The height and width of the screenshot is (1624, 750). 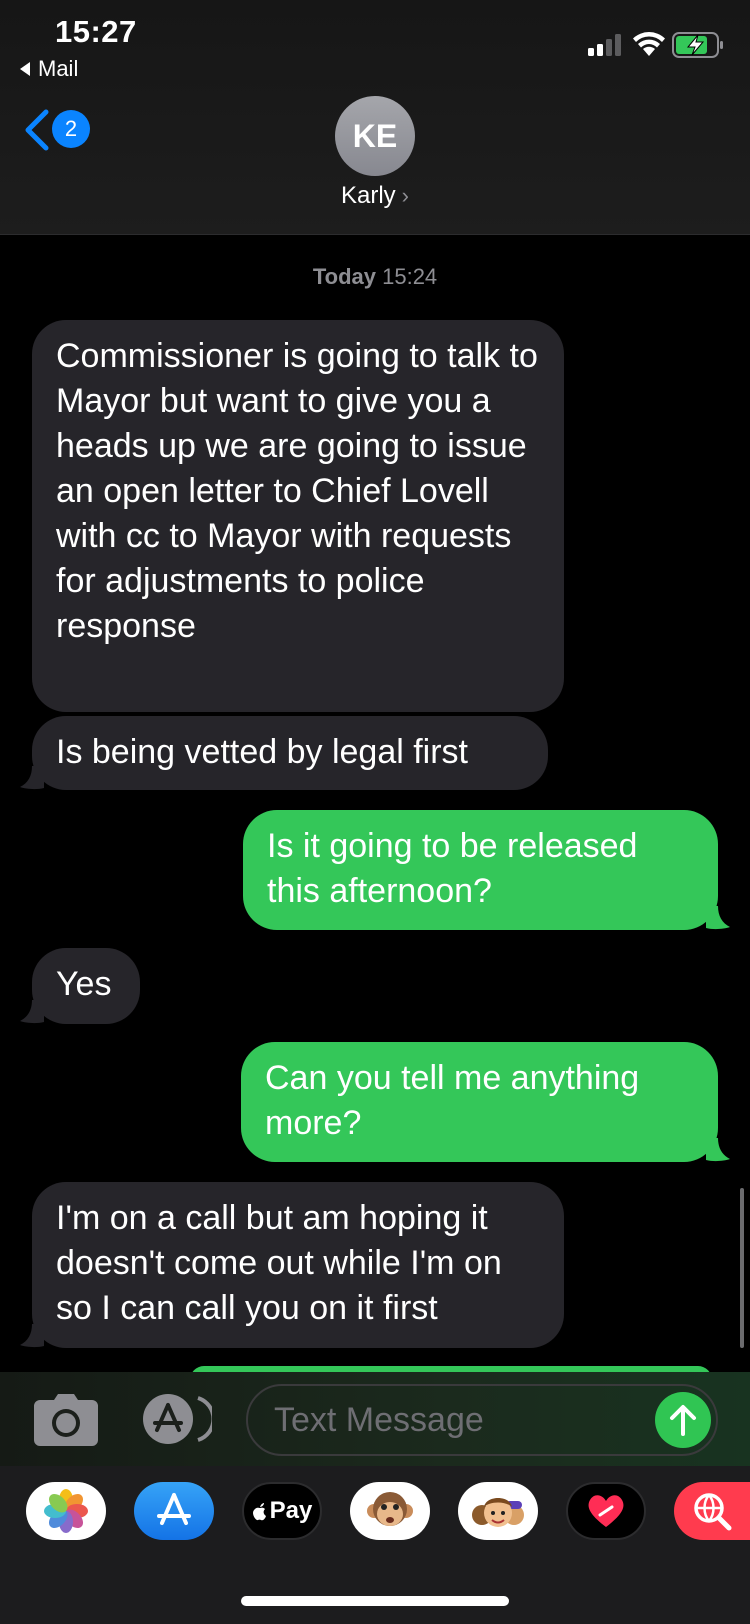 I want to click on timestamp-time: 15:24, so click(x=410, y=276).